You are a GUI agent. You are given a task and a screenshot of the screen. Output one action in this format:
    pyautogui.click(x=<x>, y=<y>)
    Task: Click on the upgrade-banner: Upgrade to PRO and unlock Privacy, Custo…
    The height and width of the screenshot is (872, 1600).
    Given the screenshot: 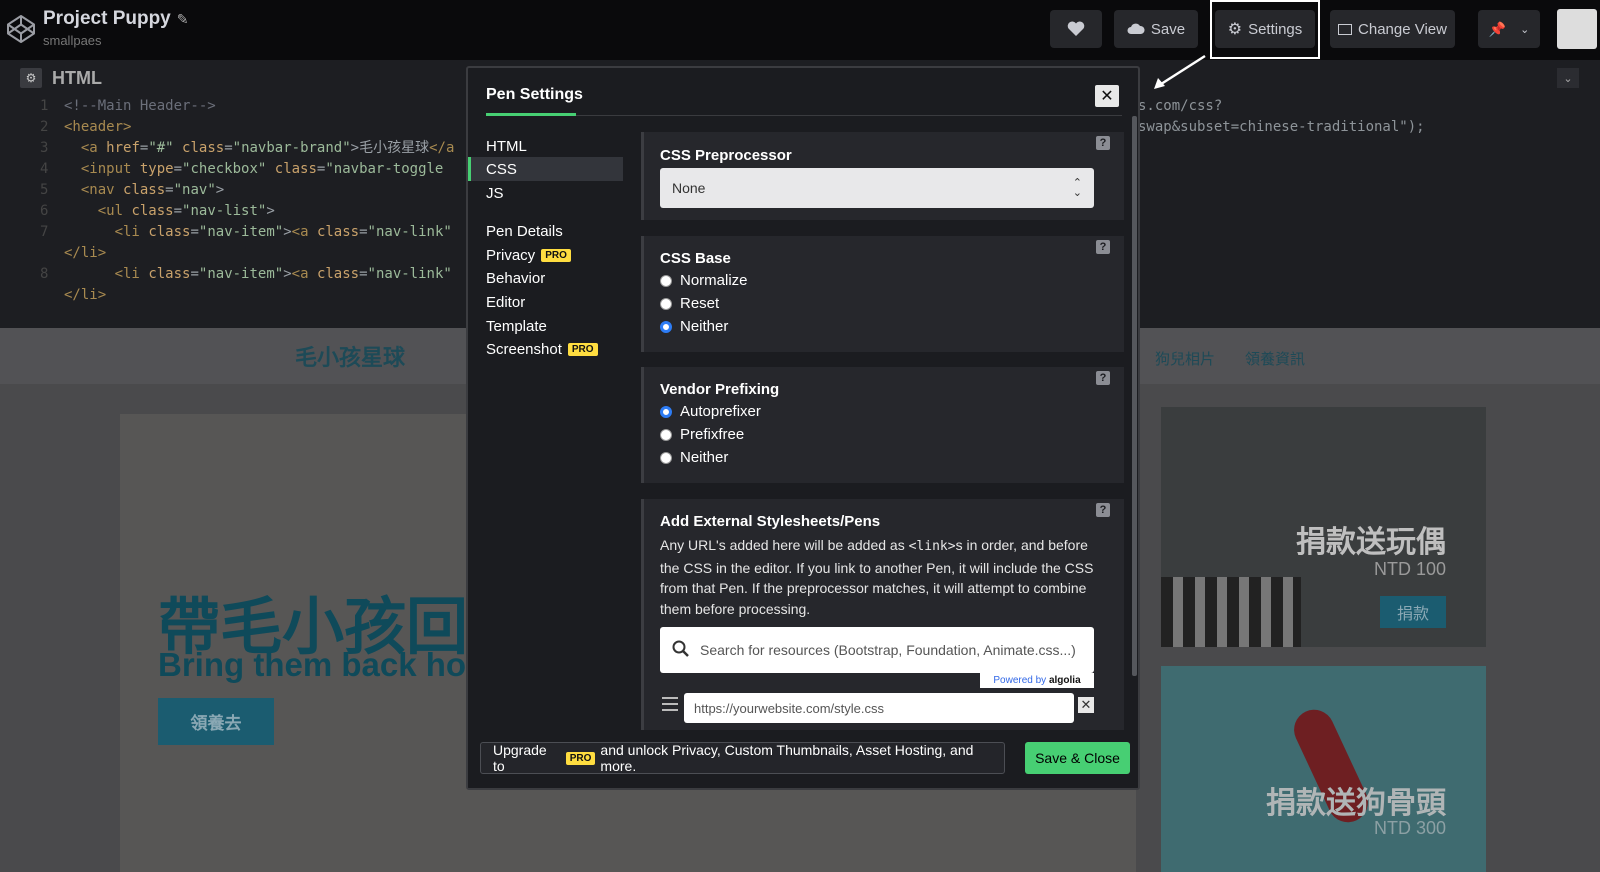 What is the action you would take?
    pyautogui.click(x=742, y=758)
    